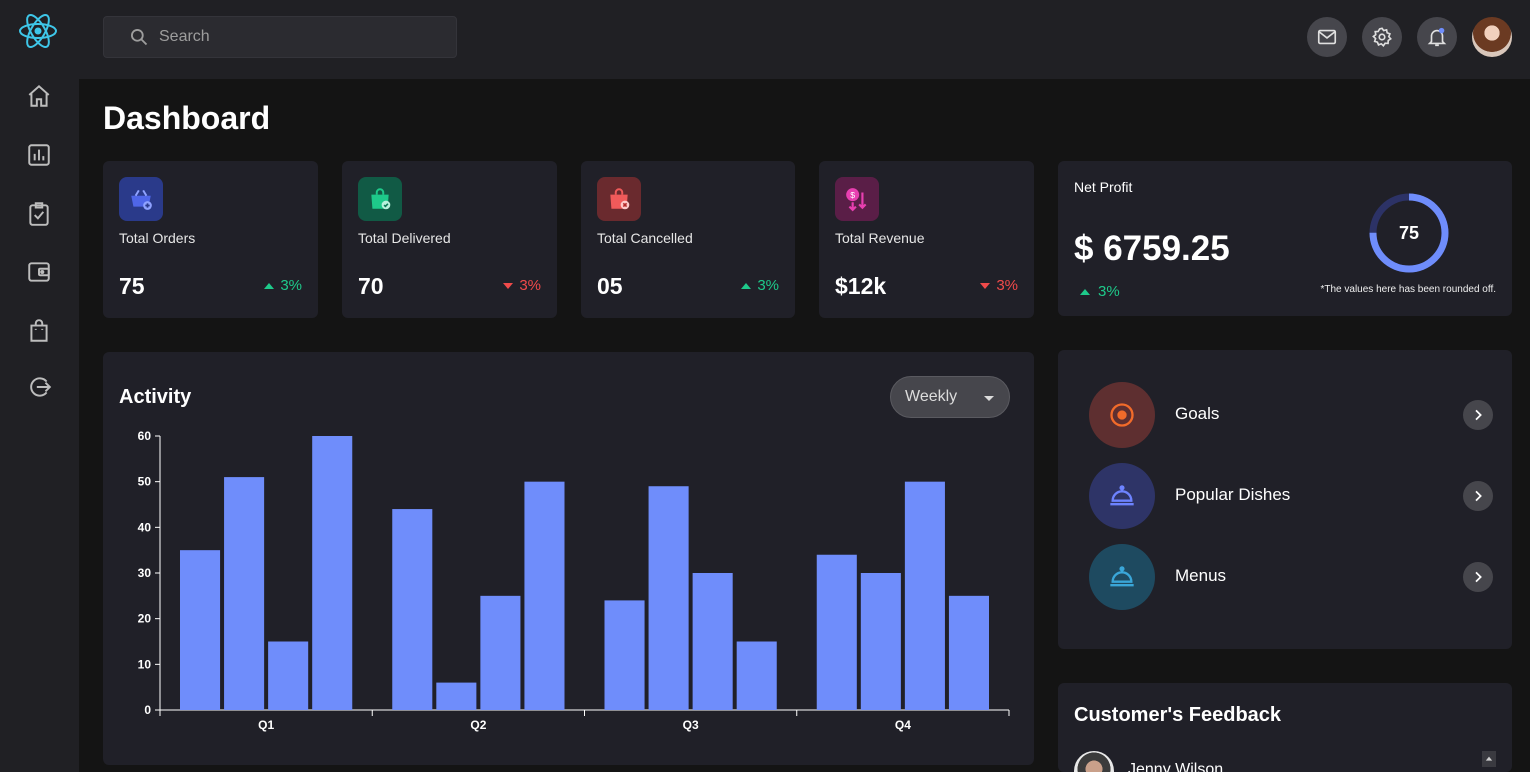 This screenshot has width=1530, height=772. I want to click on y-tick-label: 0, so click(147, 710).